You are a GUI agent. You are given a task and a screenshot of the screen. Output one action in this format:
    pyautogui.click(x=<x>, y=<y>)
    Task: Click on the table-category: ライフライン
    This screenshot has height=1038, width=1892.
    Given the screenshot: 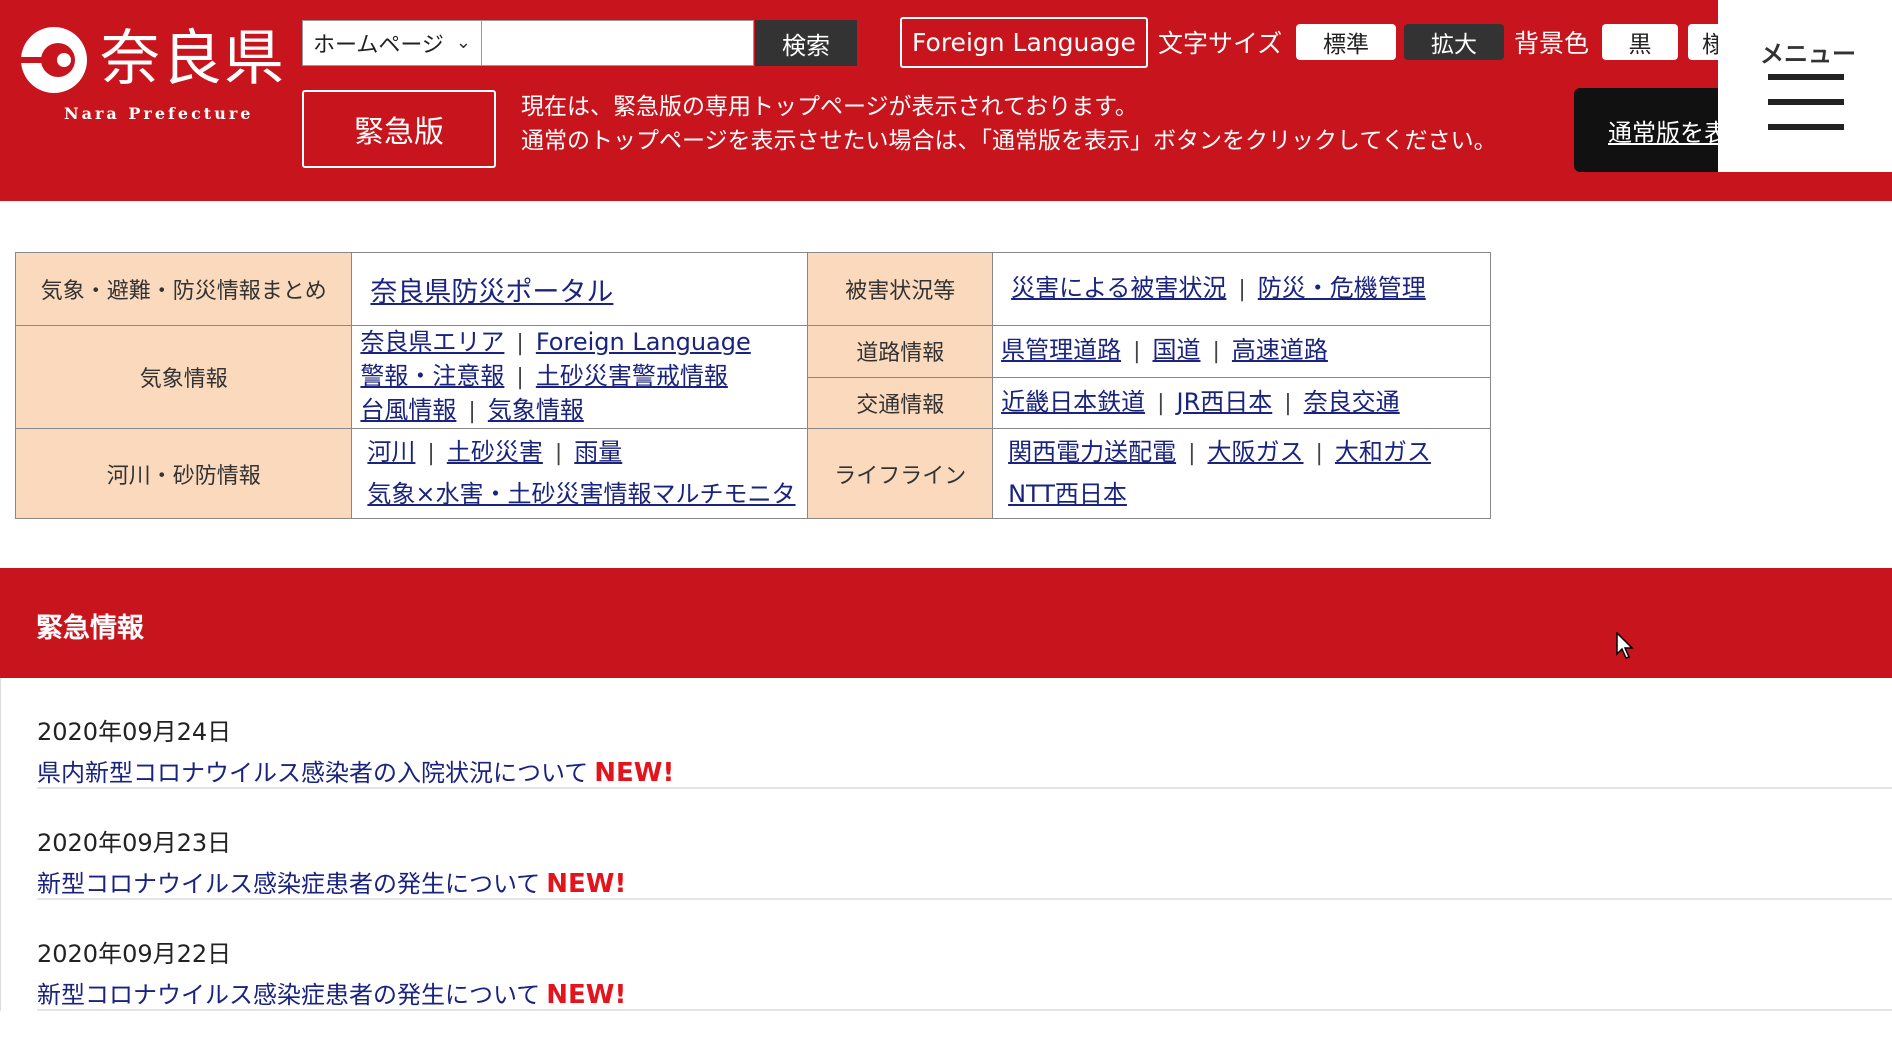 What is the action you would take?
    pyautogui.click(x=900, y=473)
    